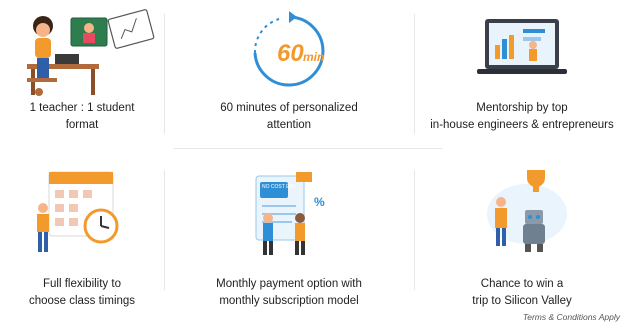 This screenshot has height=325, width=630. What do you see at coordinates (522, 125) in the screenshot?
I see `feature-label-line2: in-house engineers & entrepreneurs` at bounding box center [522, 125].